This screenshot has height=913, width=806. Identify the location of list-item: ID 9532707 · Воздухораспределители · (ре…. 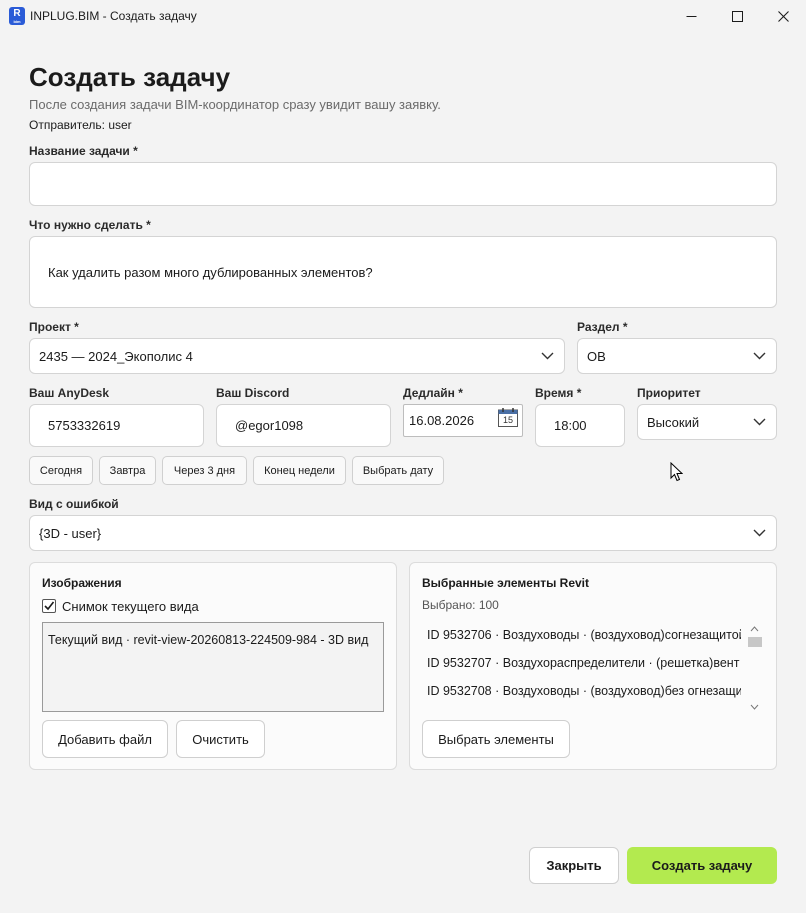
(584, 663).